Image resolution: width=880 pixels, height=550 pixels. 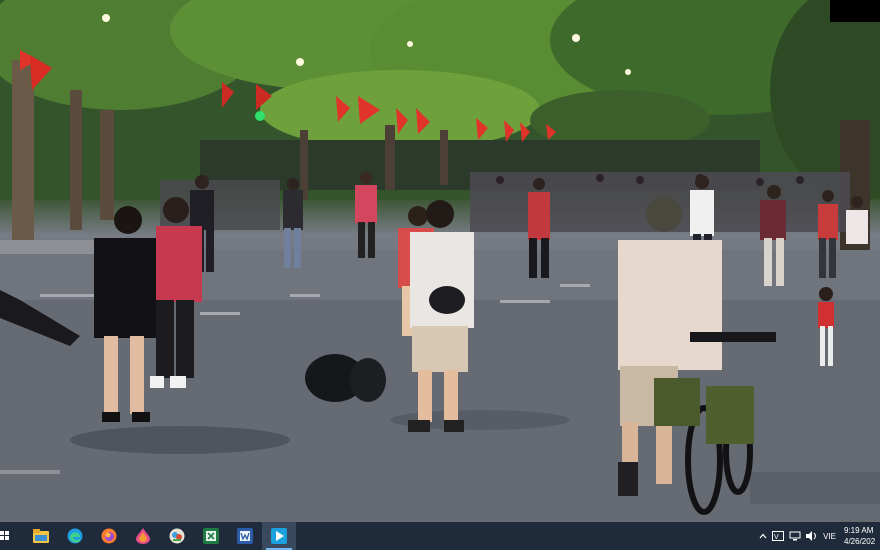 I want to click on taskbar-file-explorer, so click(x=41, y=536).